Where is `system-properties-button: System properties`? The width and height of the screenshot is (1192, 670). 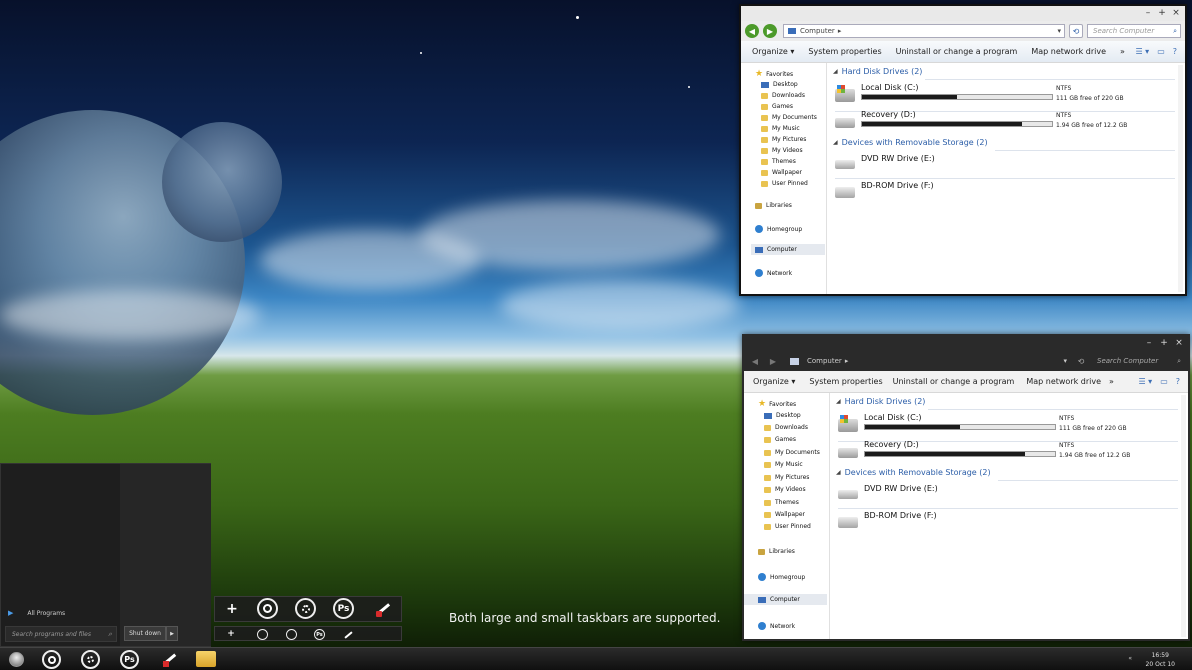
system-properties-button: System properties is located at coordinates (844, 51).